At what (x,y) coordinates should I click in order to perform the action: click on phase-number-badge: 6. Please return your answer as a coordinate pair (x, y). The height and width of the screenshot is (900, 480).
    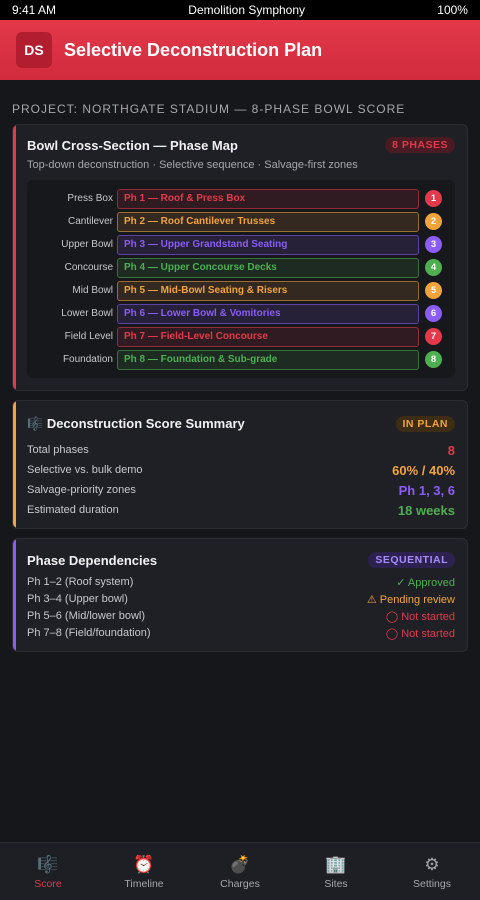
    Looking at the image, I should click on (433, 313).